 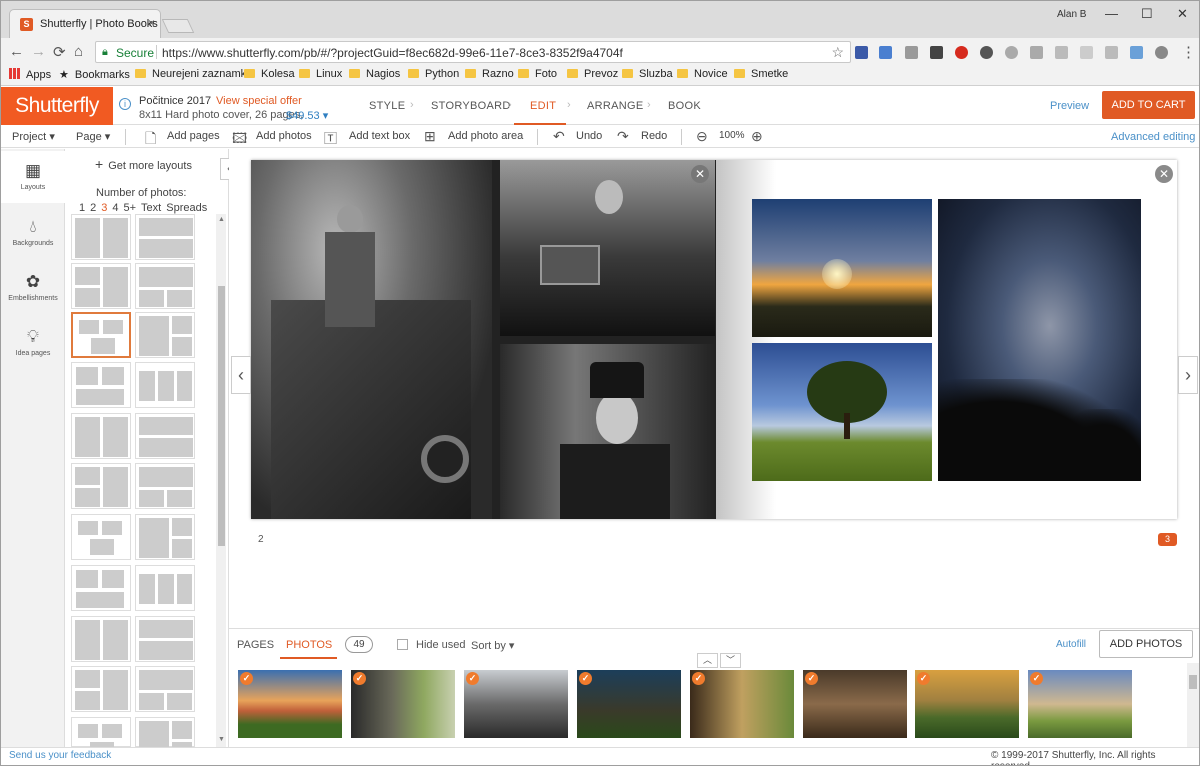 What do you see at coordinates (471, 106) in the screenshot?
I see `step-storyboard: STORYBOARD` at bounding box center [471, 106].